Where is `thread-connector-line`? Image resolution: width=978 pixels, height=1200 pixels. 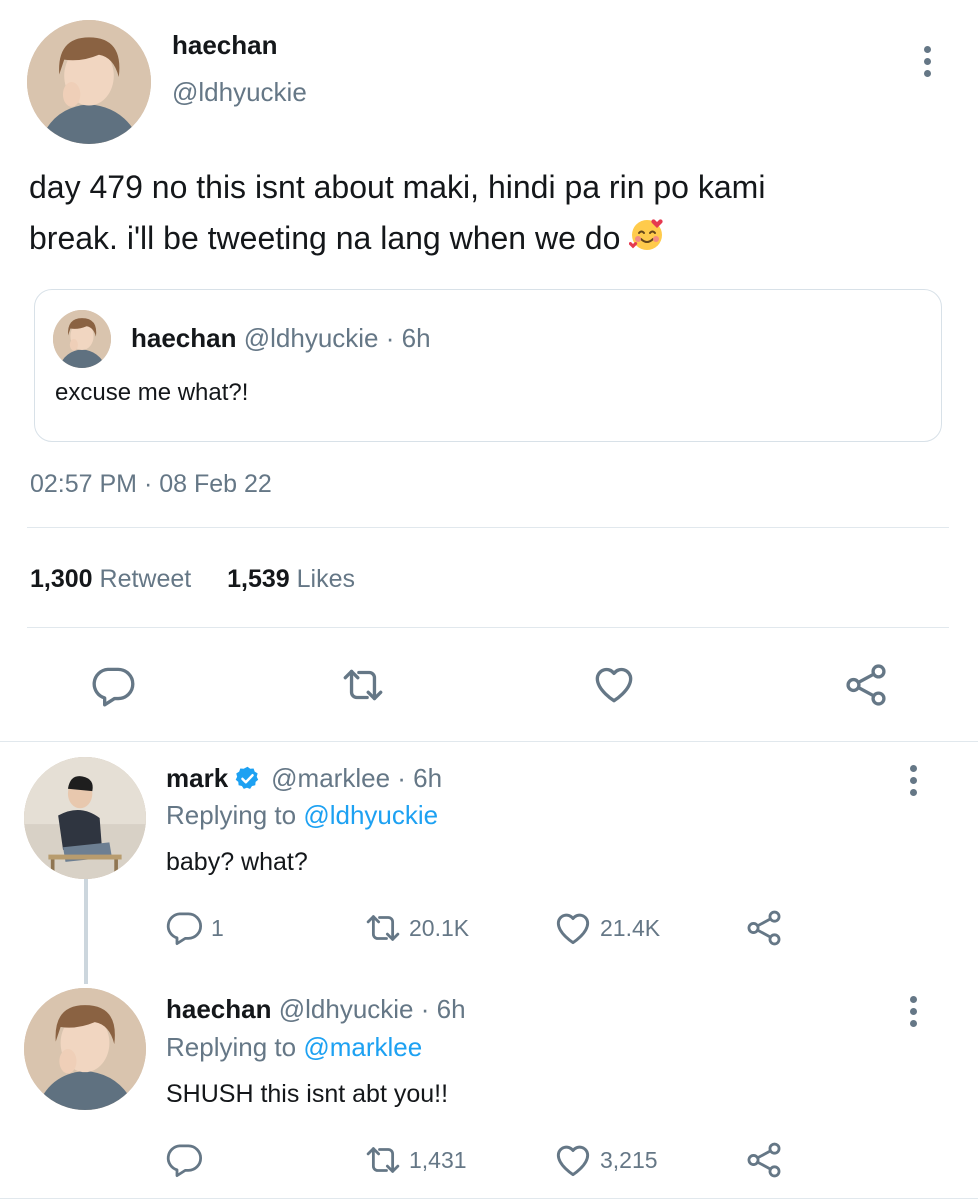 thread-connector-line is located at coordinates (86, 931).